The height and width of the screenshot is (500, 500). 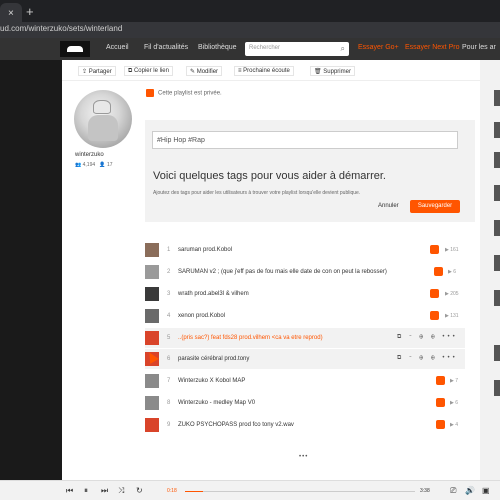 I want to click on search-input: Rechercher ⌕, so click(x=297, y=49).